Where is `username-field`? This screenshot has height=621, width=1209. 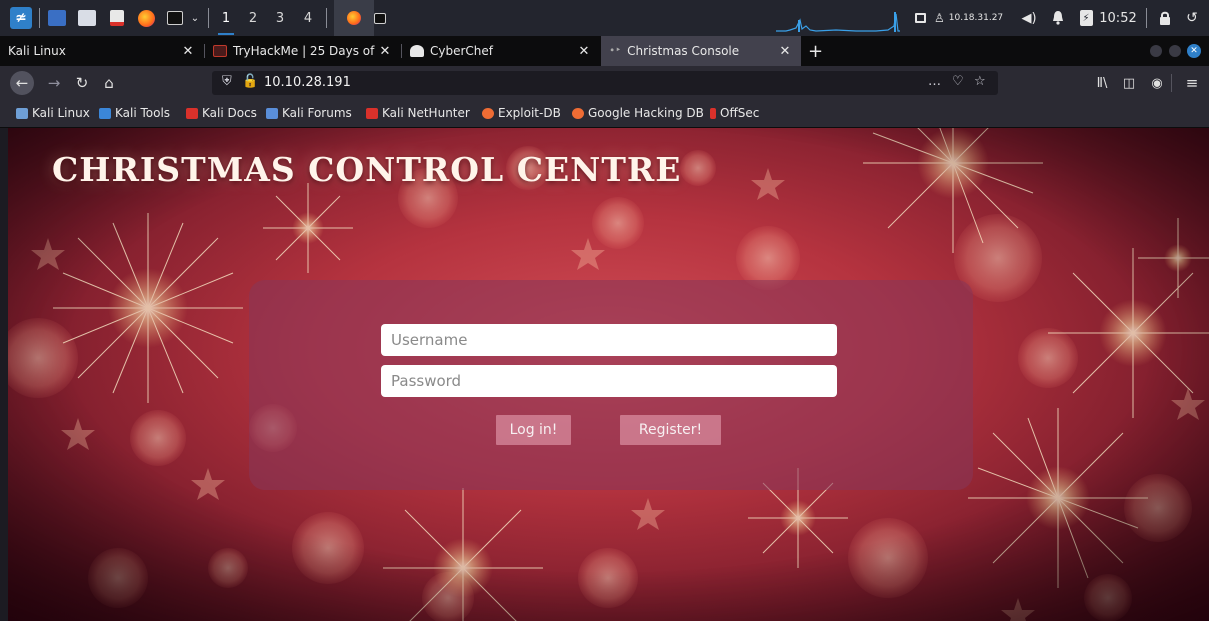 username-field is located at coordinates (609, 340).